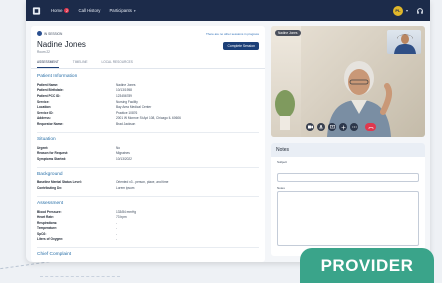 This screenshot has height=283, width=442. I want to click on section-title: Patient Information, so click(57, 76).